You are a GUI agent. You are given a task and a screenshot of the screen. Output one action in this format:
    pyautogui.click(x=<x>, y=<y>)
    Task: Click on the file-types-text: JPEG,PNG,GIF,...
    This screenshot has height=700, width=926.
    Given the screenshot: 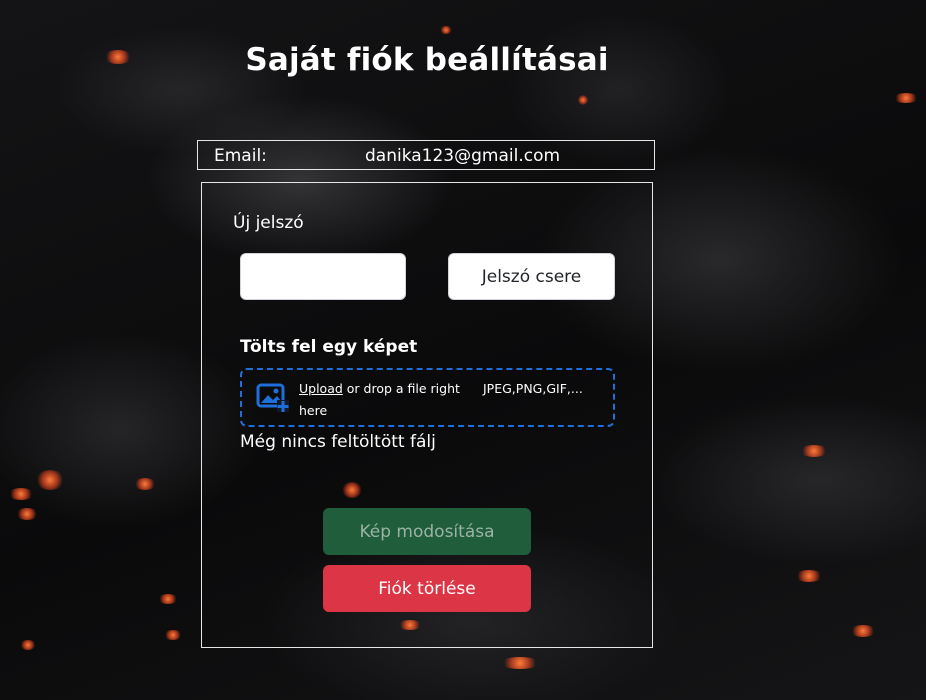 What is the action you would take?
    pyautogui.click(x=533, y=388)
    